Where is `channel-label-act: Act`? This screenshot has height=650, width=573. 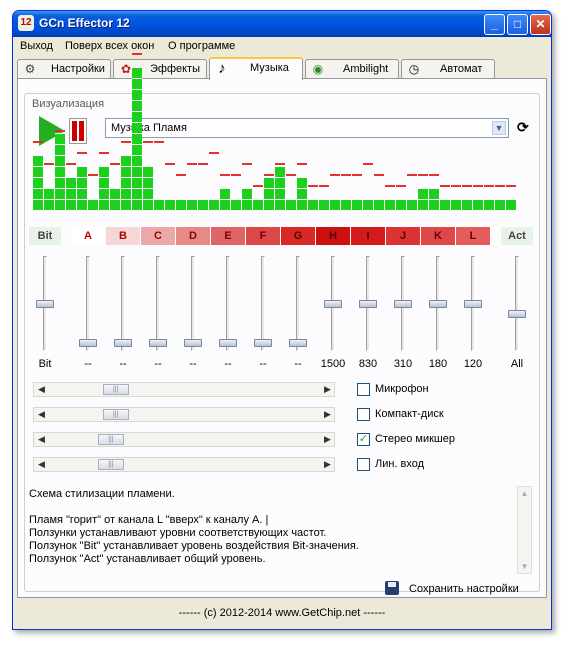 channel-label-act: Act is located at coordinates (517, 236).